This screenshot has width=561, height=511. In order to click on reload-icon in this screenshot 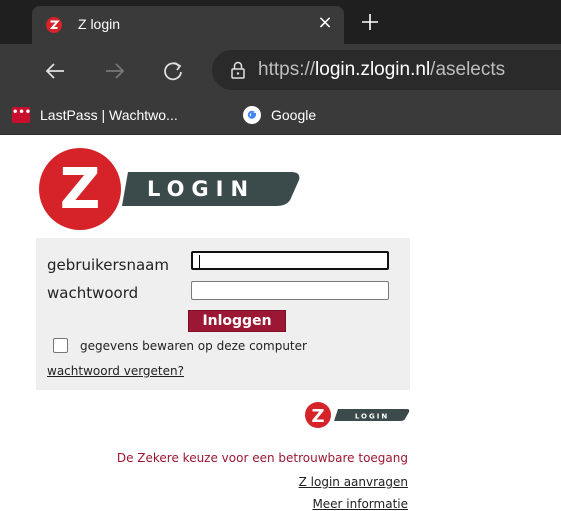, I will do `click(173, 71)`.